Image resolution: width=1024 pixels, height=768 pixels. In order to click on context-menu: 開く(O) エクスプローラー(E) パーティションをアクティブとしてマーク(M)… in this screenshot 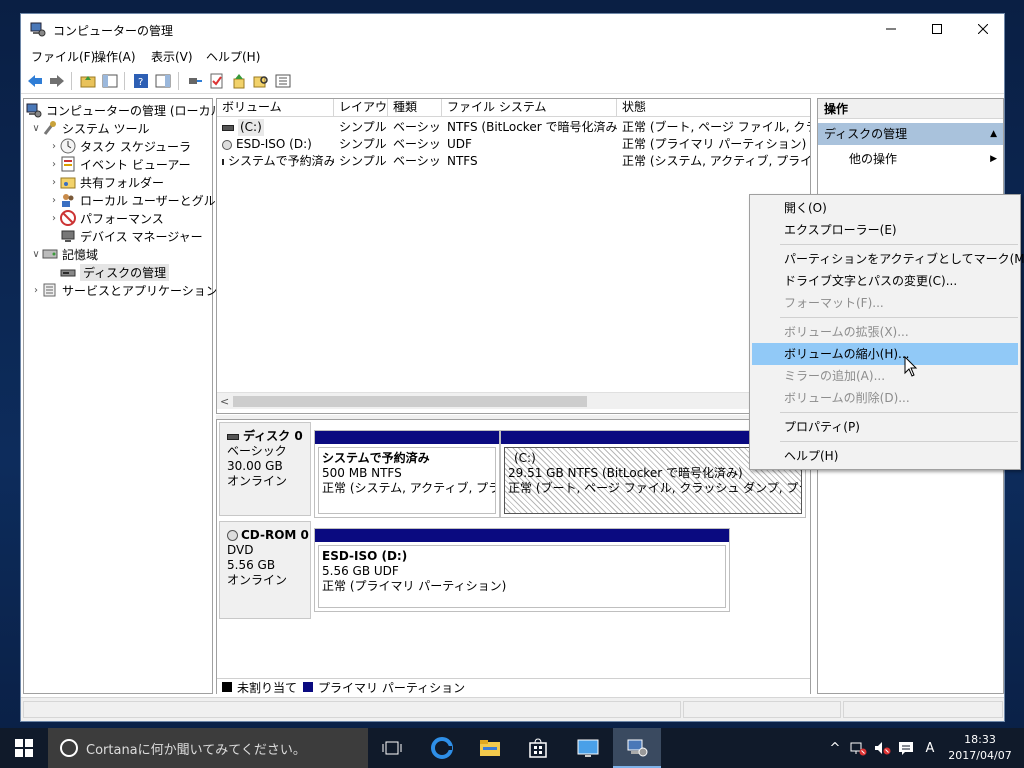, I will do `click(886, 332)`.